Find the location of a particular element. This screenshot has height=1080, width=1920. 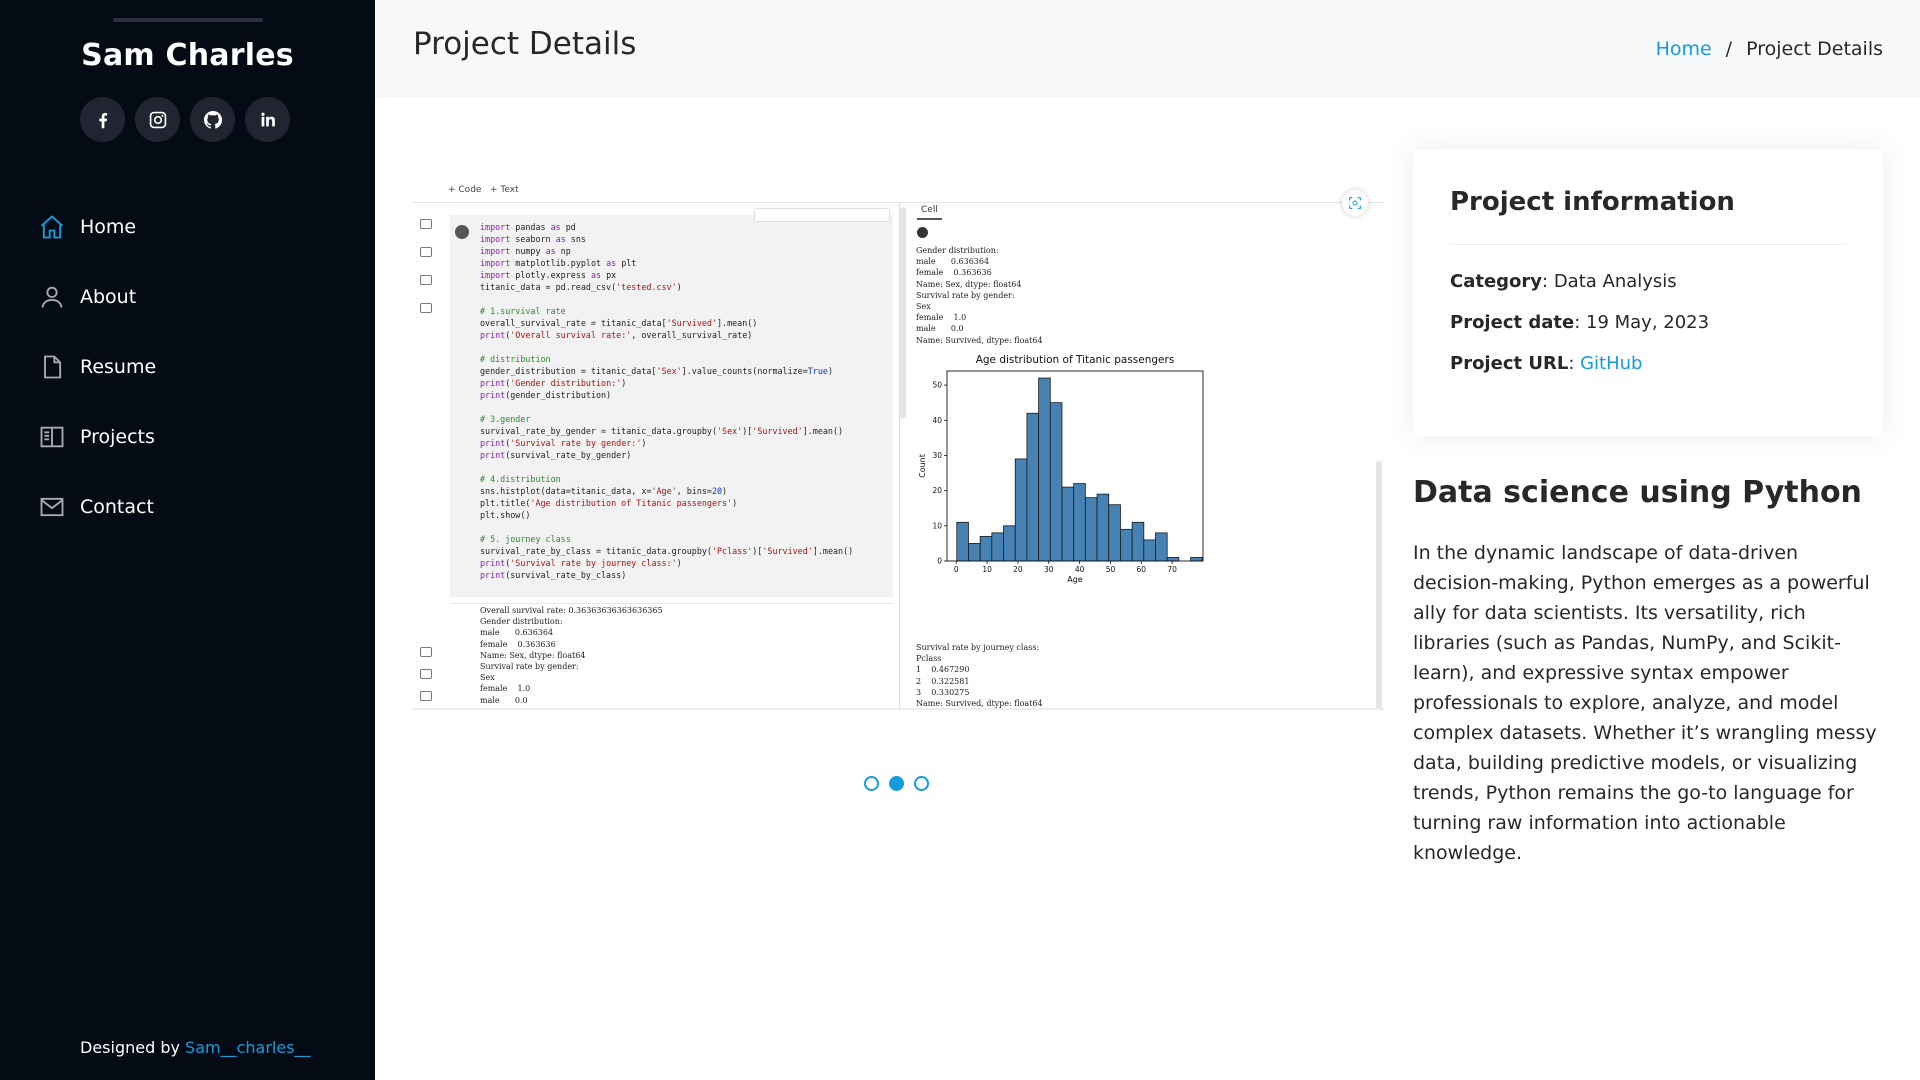

nav-label-resume: Resume is located at coordinates (118, 367).